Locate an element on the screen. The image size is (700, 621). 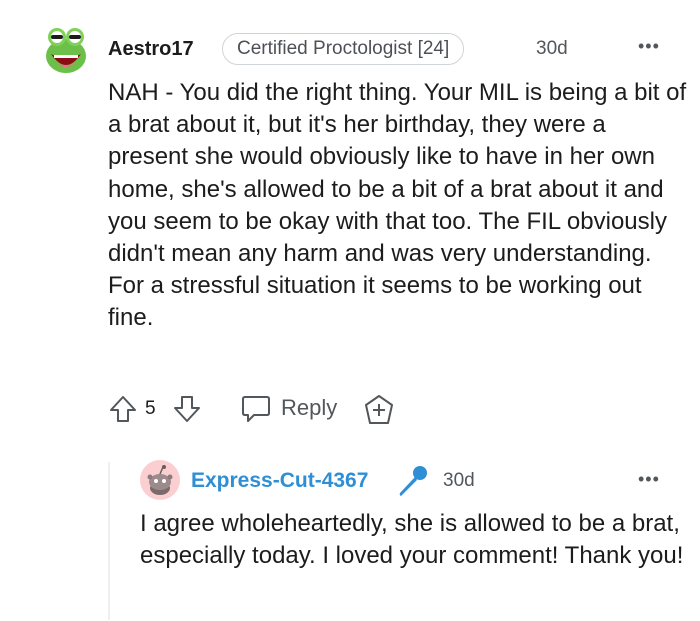
comment-timestamp: 30d is located at coordinates (552, 49).